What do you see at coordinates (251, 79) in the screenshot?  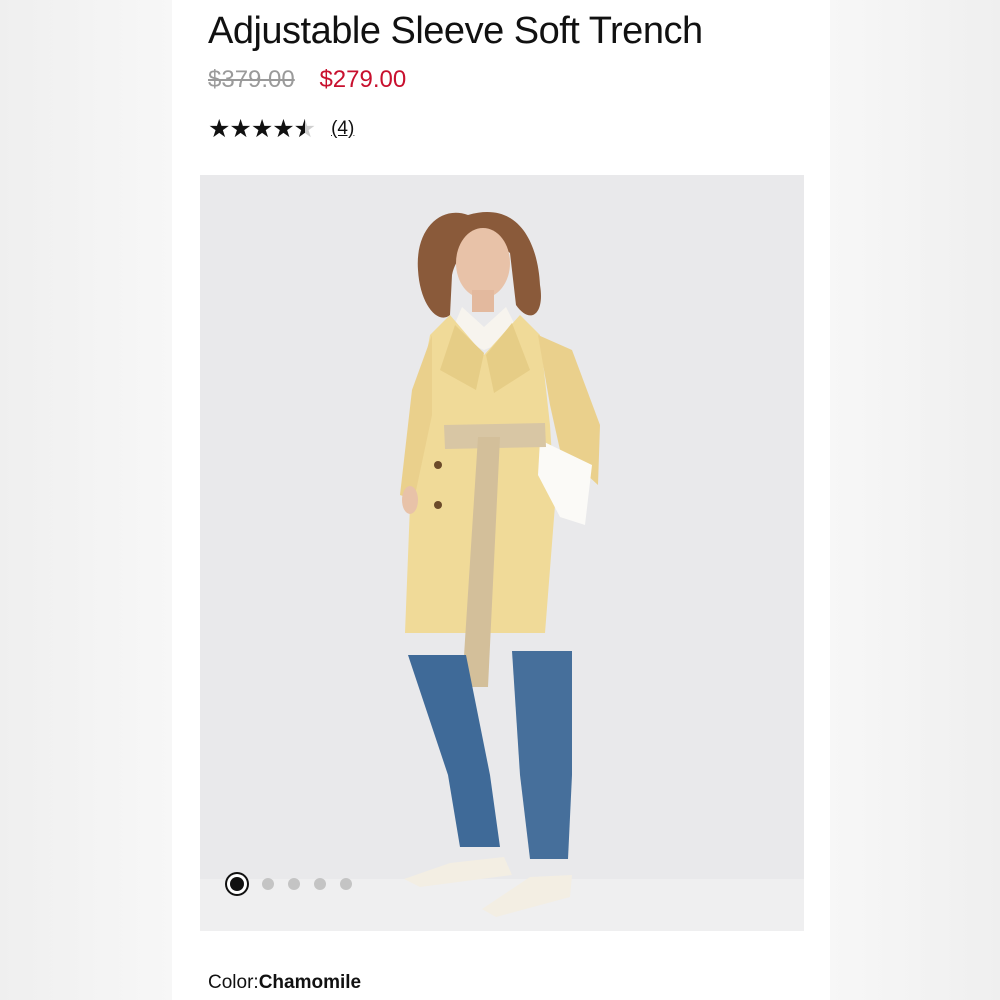 I see `original-price: $379.00` at bounding box center [251, 79].